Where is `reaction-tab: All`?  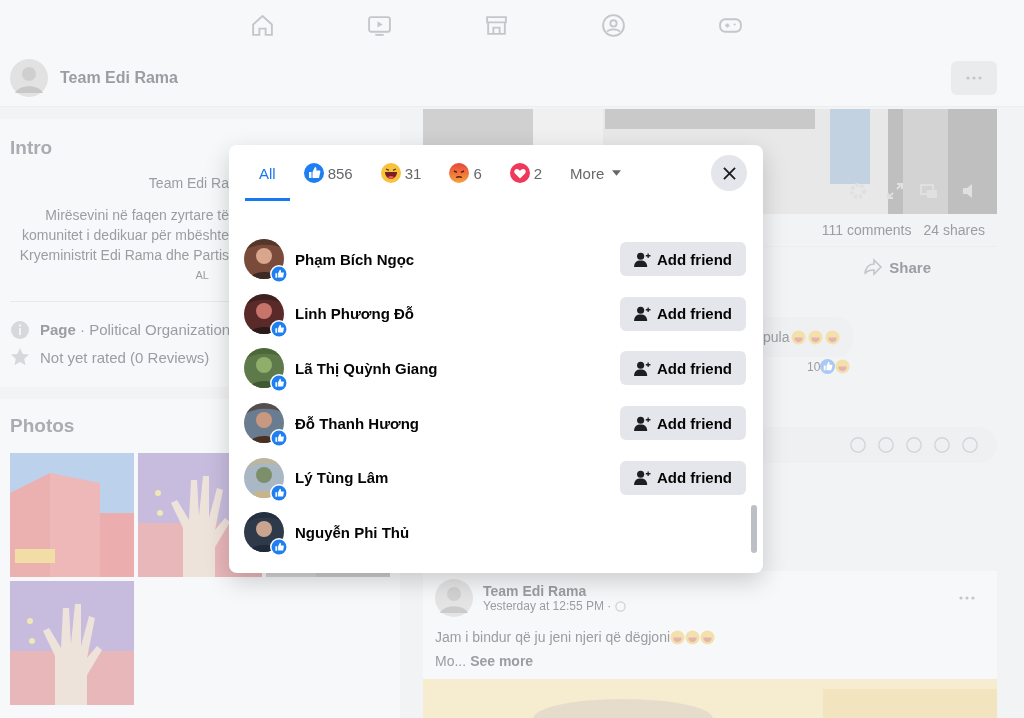
reaction-tab: All is located at coordinates (267, 173).